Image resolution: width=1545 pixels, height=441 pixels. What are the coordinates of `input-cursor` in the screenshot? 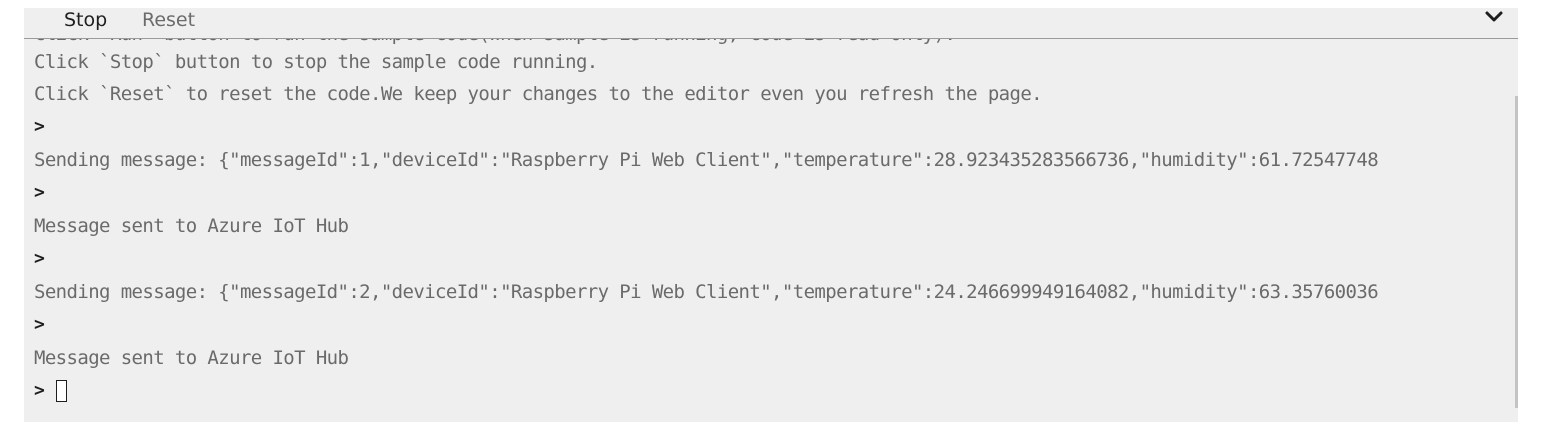 It's located at (61, 391).